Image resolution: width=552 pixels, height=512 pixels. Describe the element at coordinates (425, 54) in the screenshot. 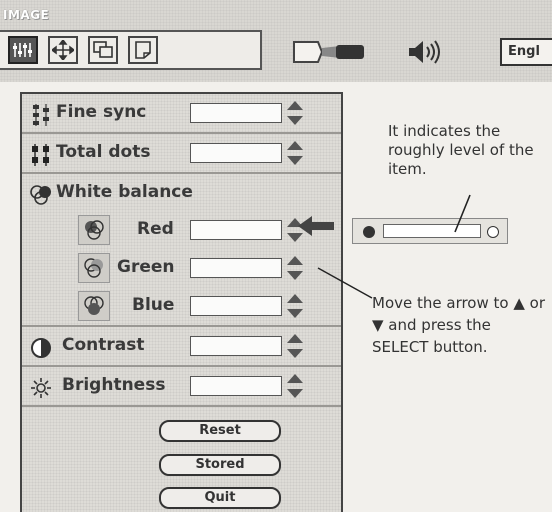

I see `speaker-icon` at that location.